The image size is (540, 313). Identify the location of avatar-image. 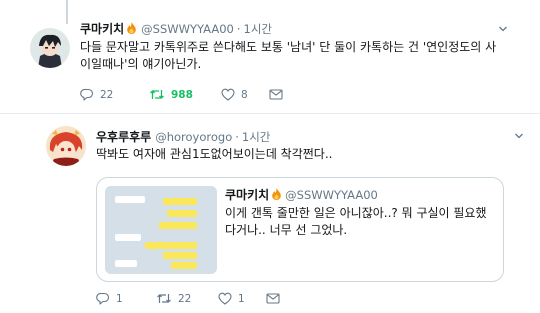
(66, 146).